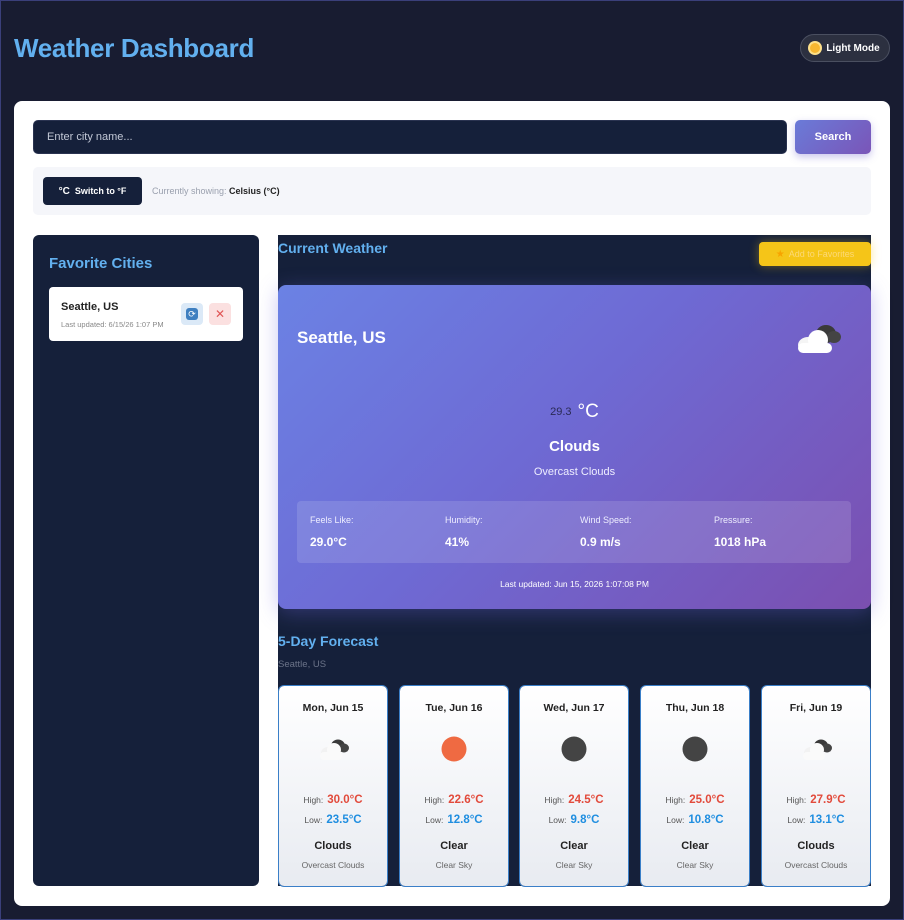  I want to click on forecast-low: Low: 9.8°C, so click(574, 820).